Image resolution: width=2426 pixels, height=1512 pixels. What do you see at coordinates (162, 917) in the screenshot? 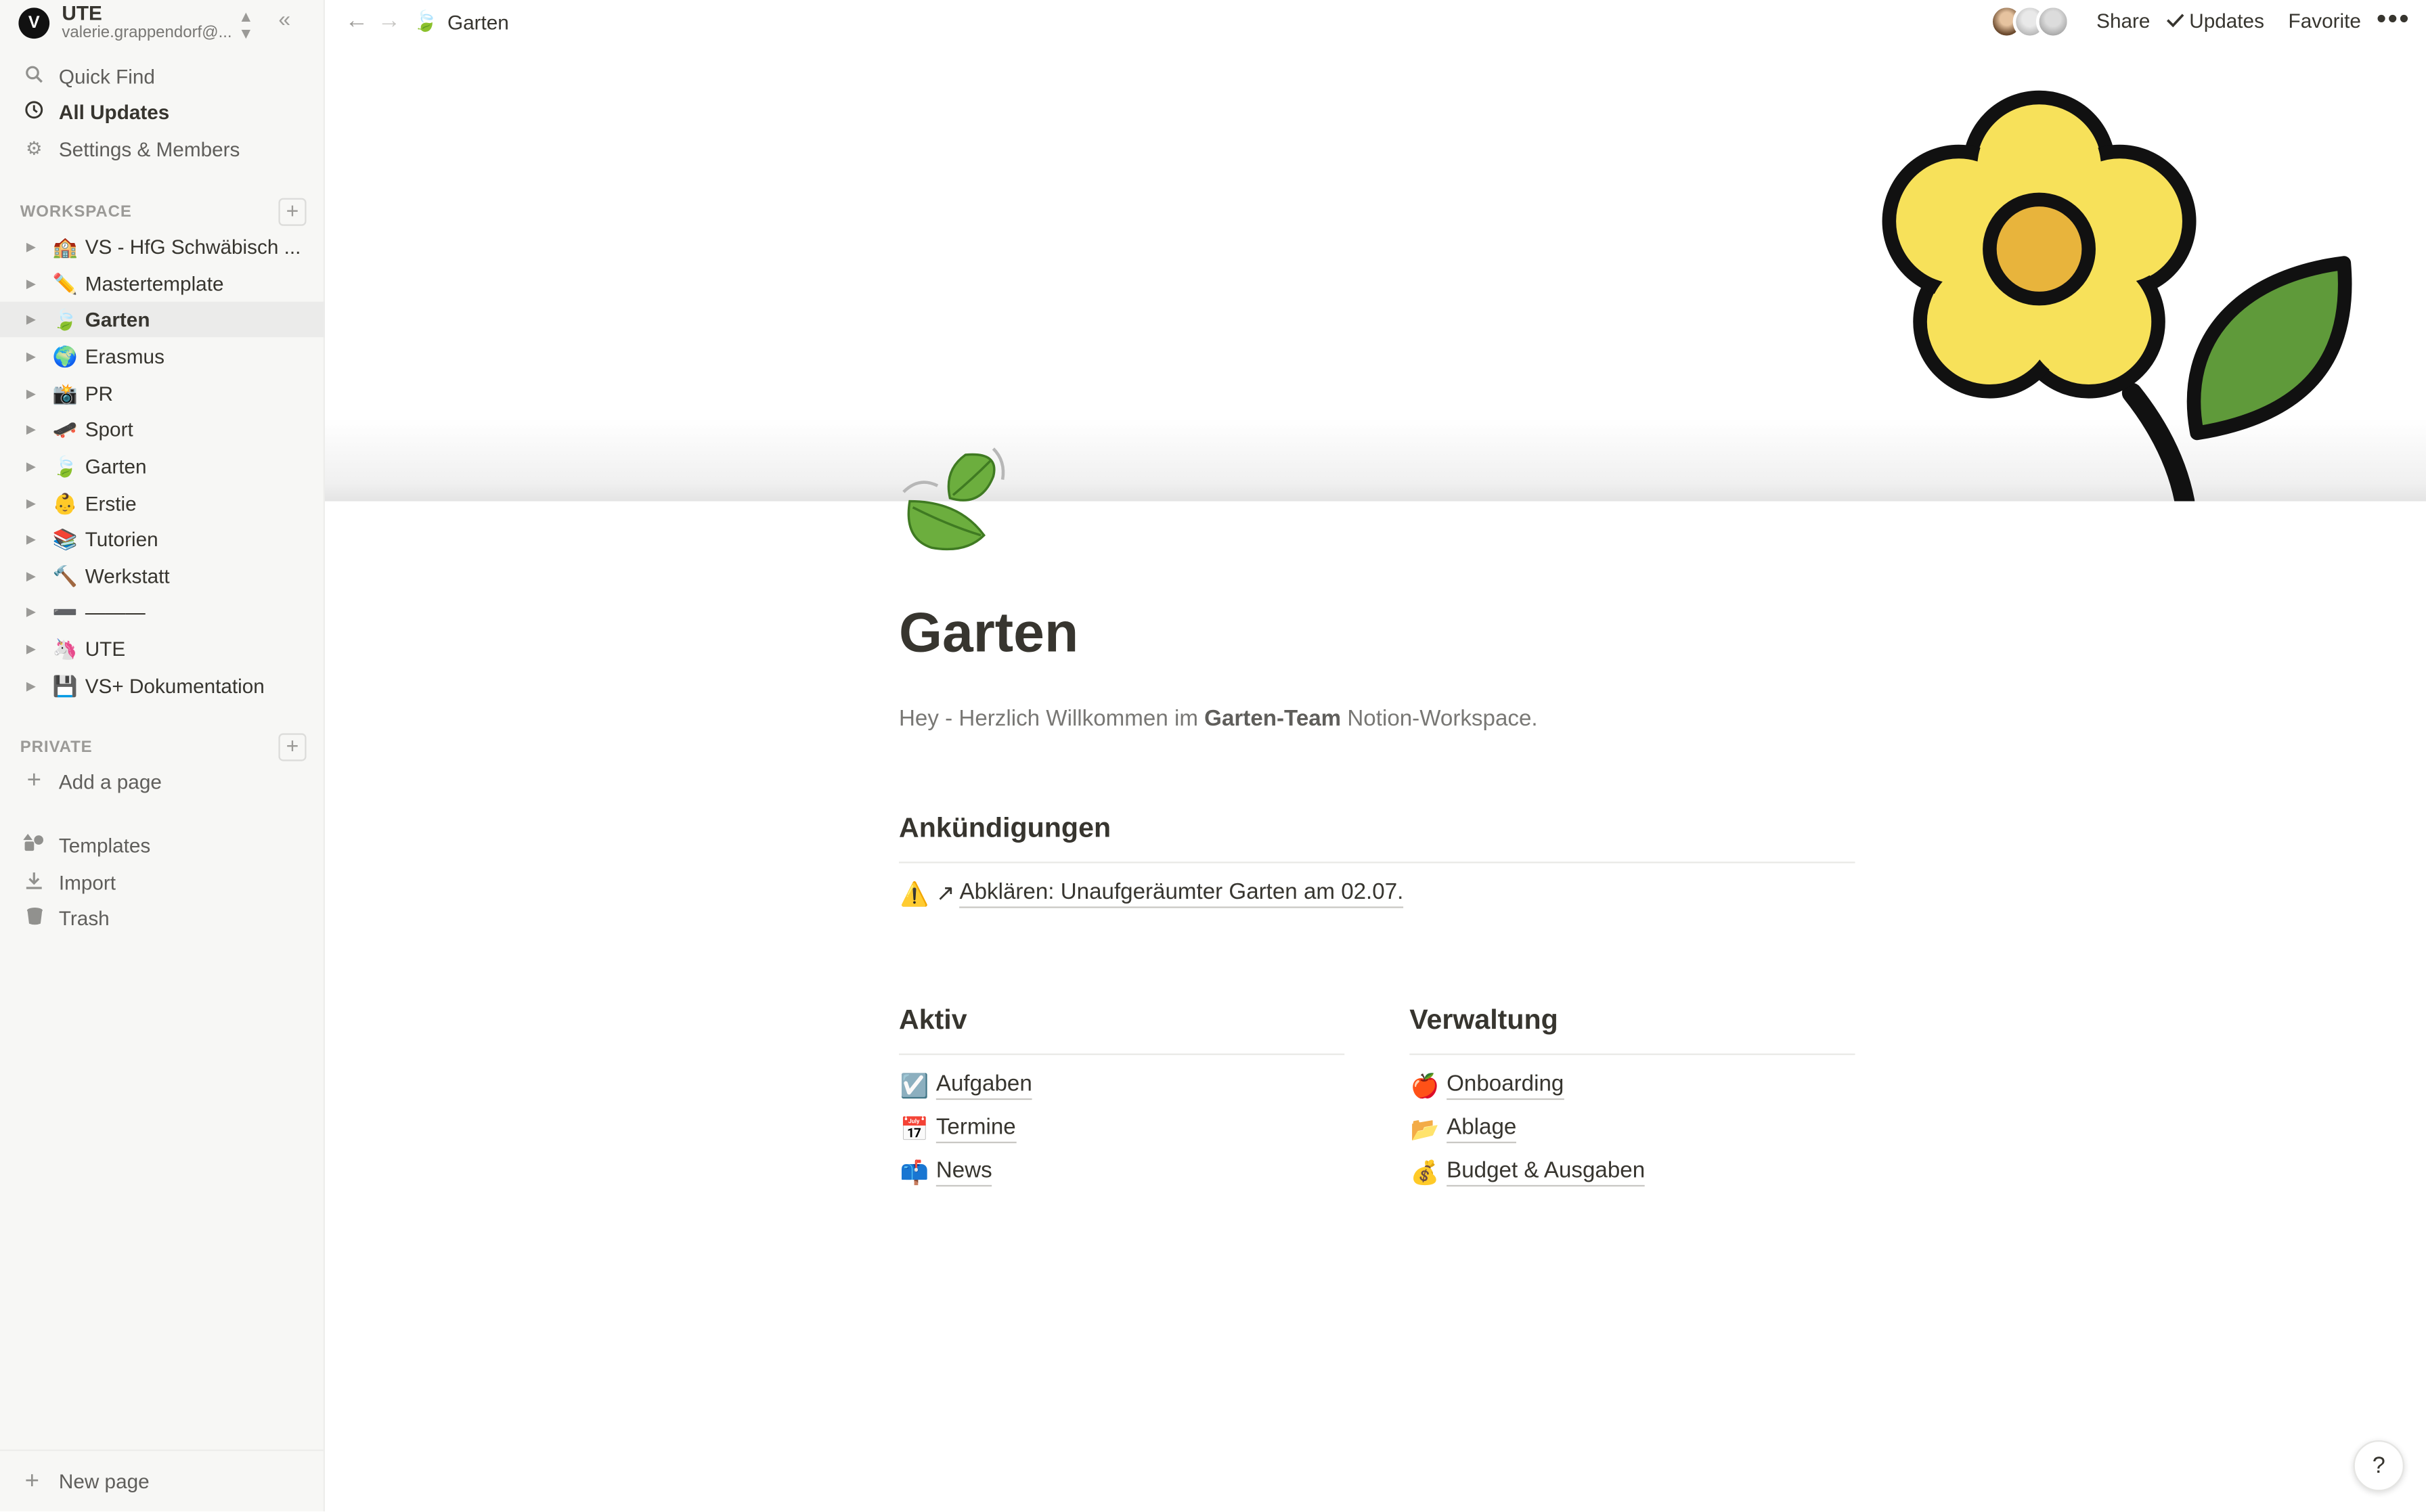
I see `nav-trash: Trash` at bounding box center [162, 917].